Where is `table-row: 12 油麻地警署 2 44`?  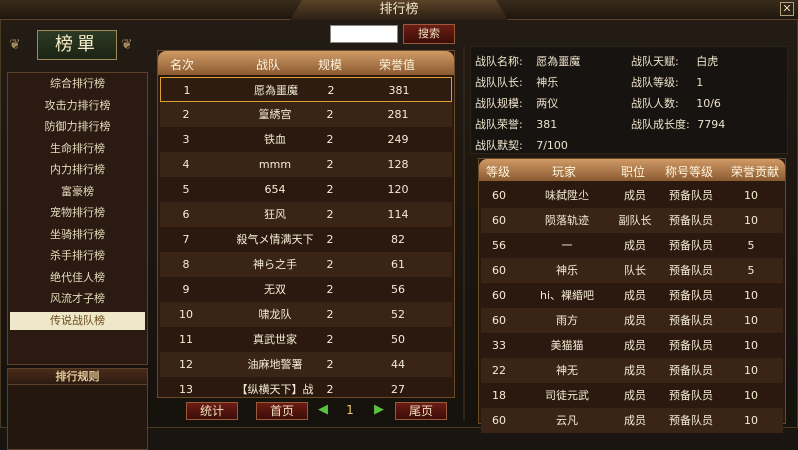 table-row: 12 油麻地警署 2 44 is located at coordinates (306, 364).